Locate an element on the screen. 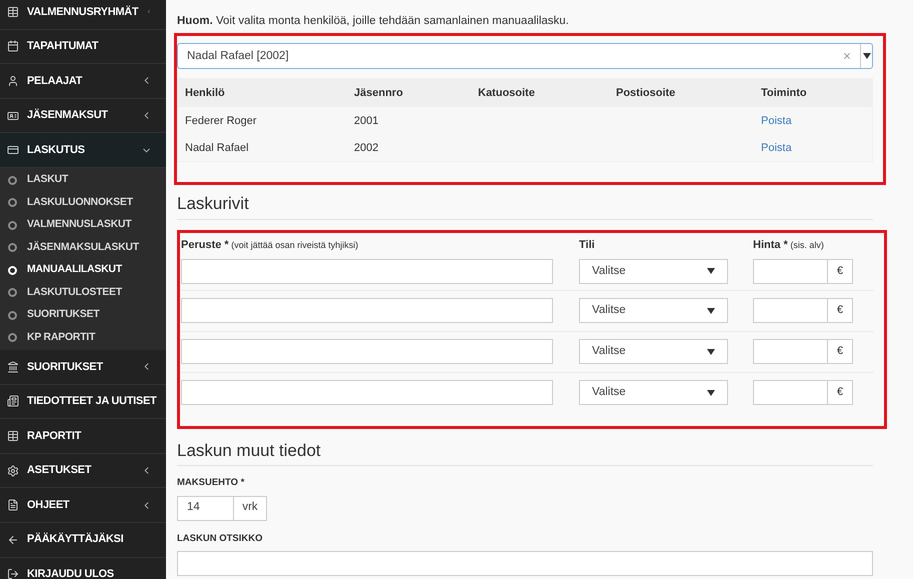 The height and width of the screenshot is (579, 913). sidebar-label: VALMENNUSRYHMÄT is located at coordinates (82, 12).